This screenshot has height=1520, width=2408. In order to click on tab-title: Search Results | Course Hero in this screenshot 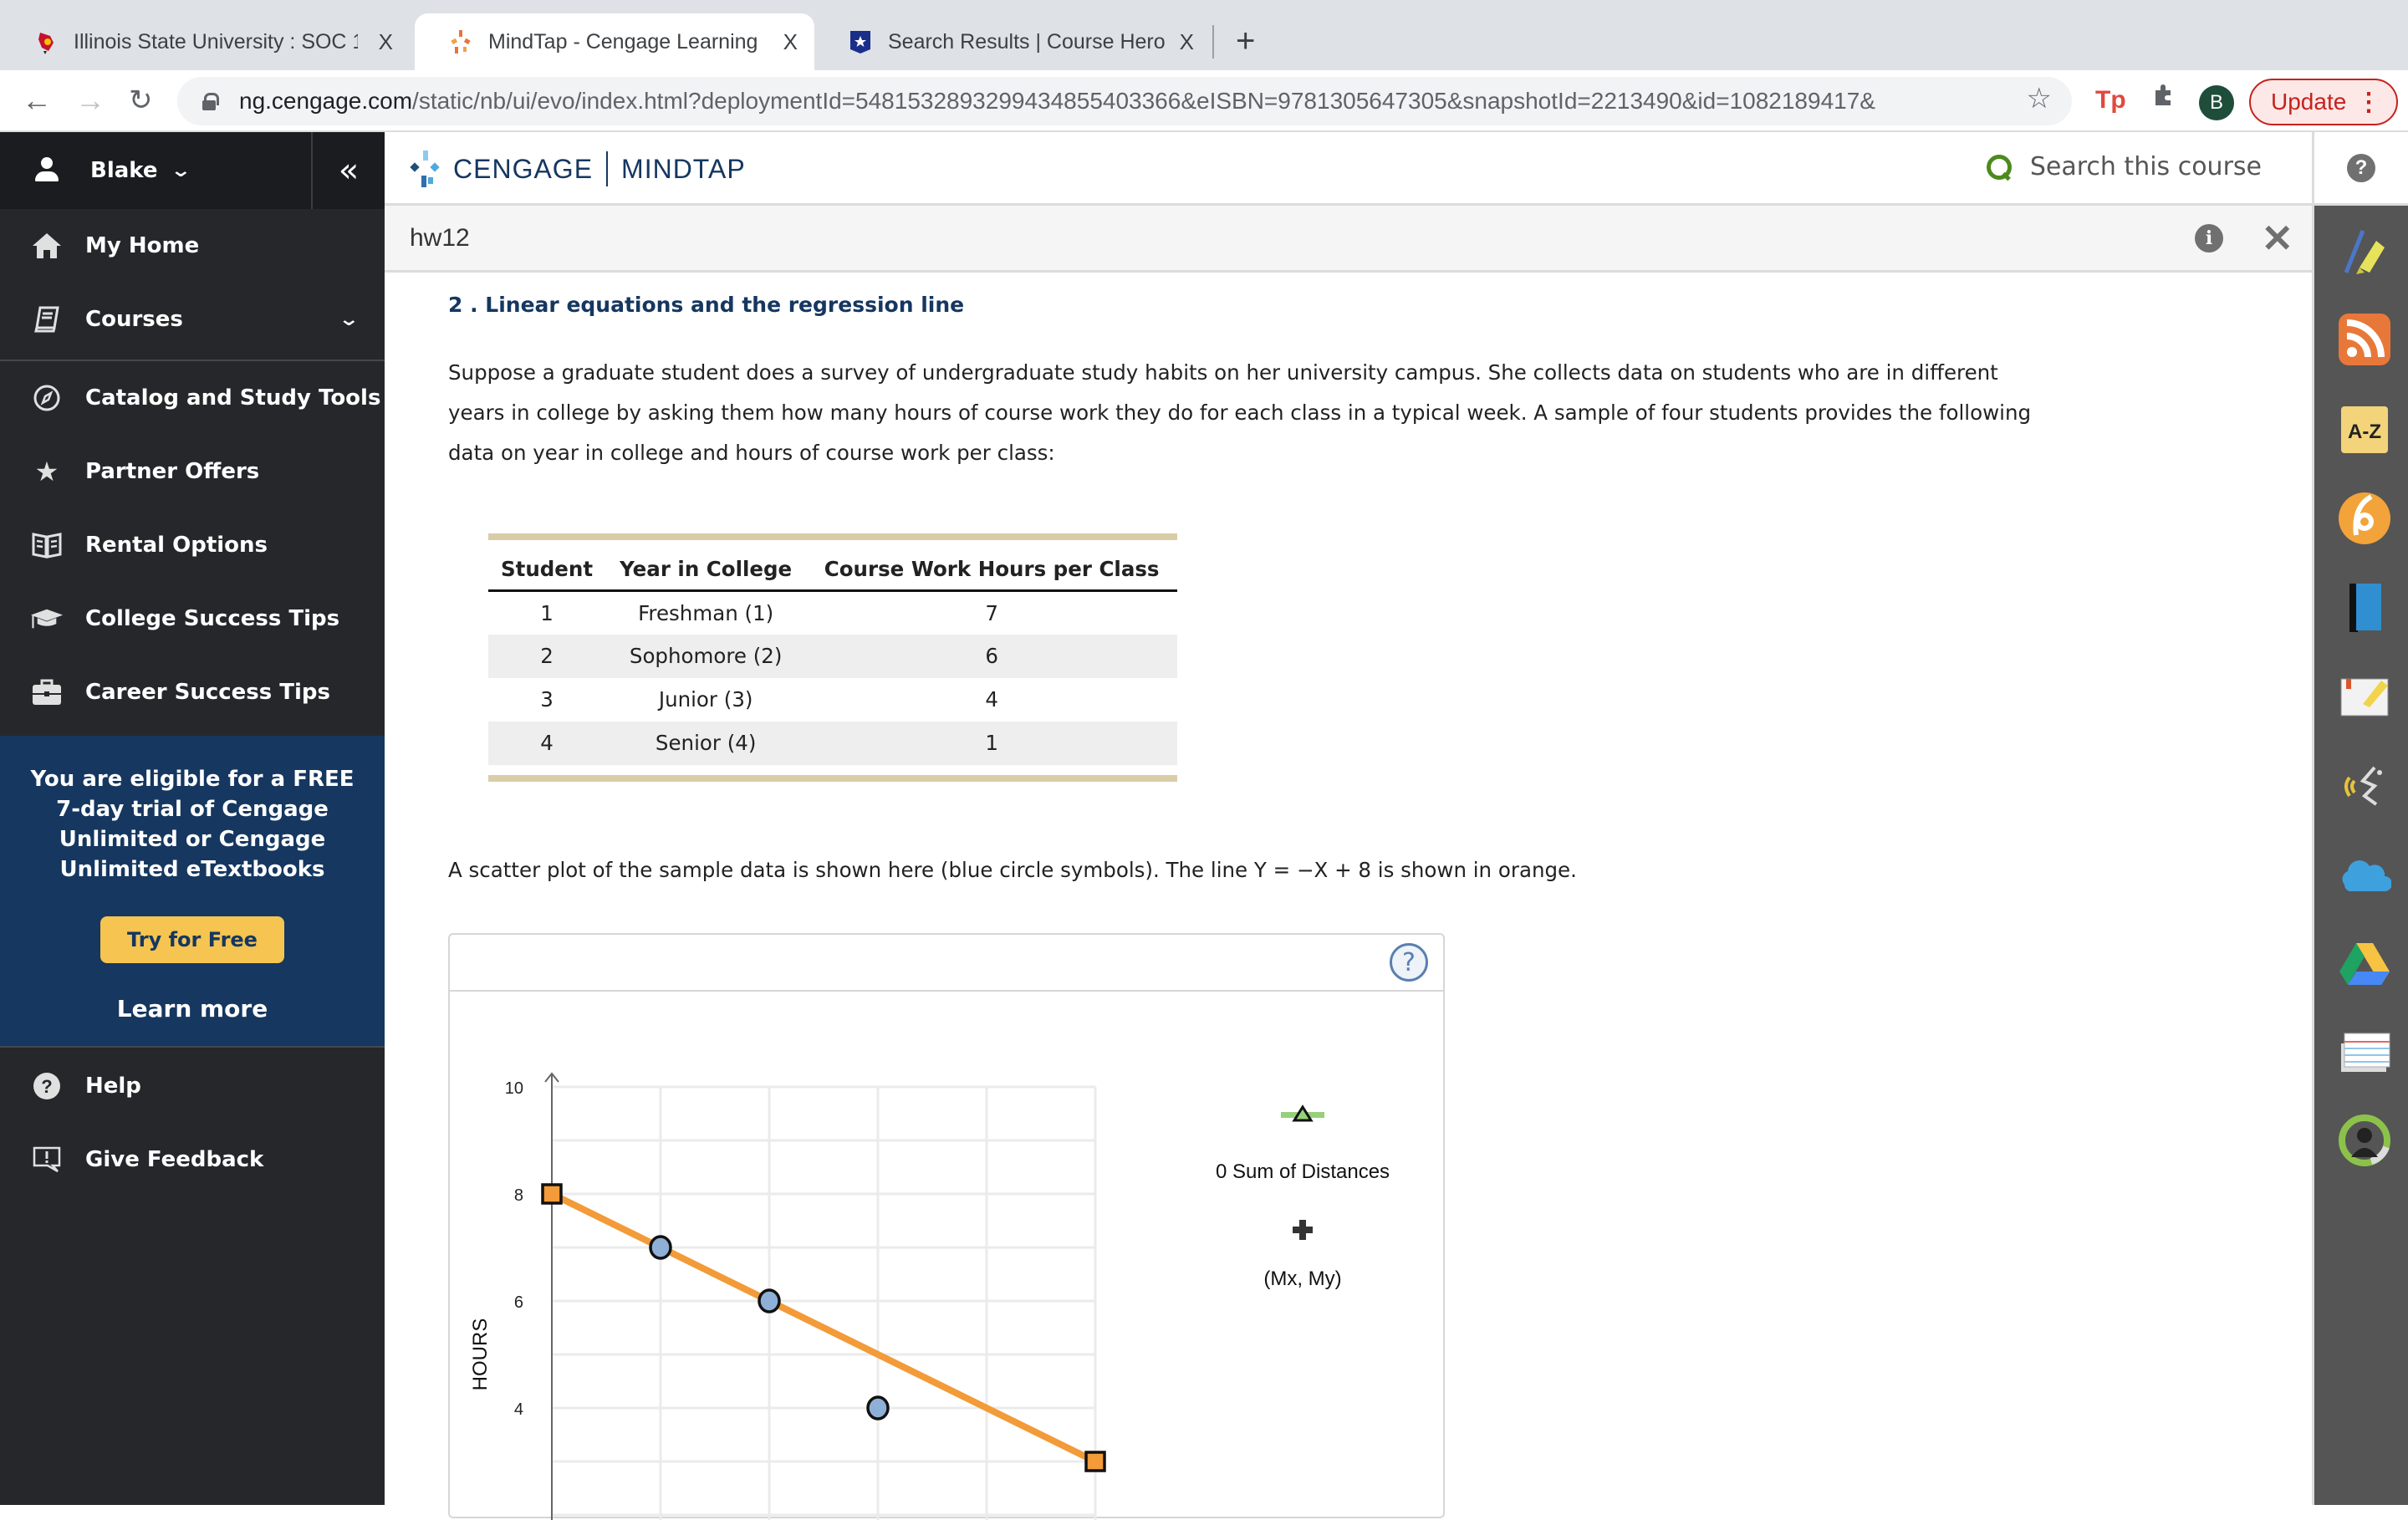, I will do `click(1027, 42)`.